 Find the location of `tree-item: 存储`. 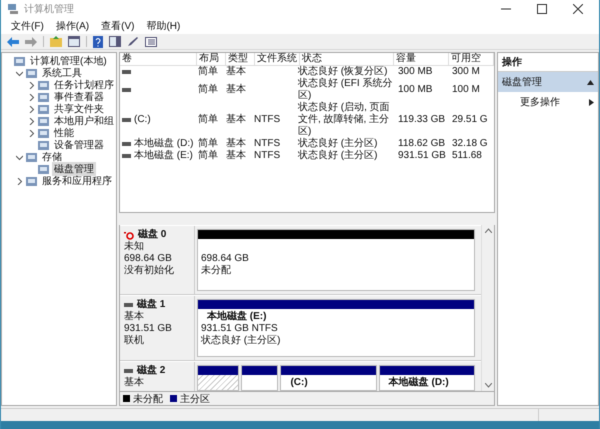

tree-item: 存储 is located at coordinates (52, 157).